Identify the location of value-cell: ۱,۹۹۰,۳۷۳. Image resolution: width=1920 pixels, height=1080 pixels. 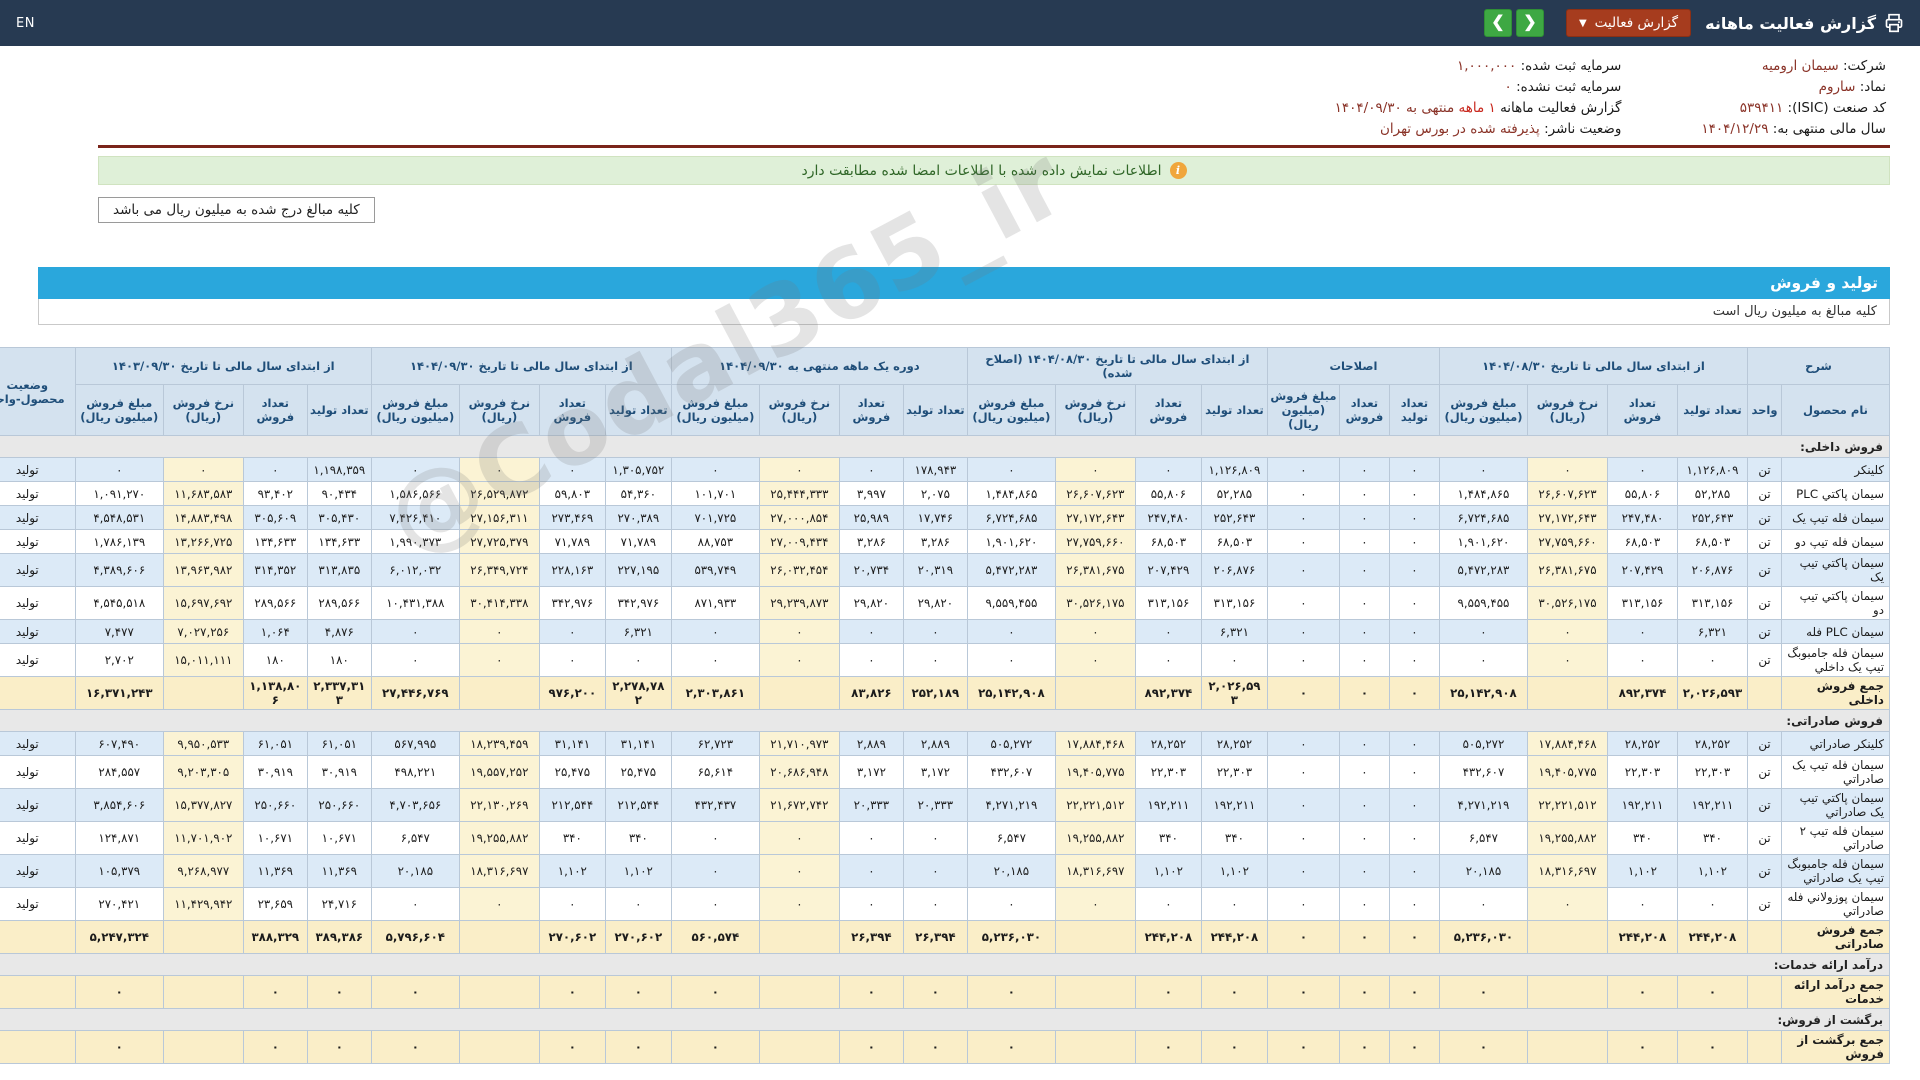
(415, 541).